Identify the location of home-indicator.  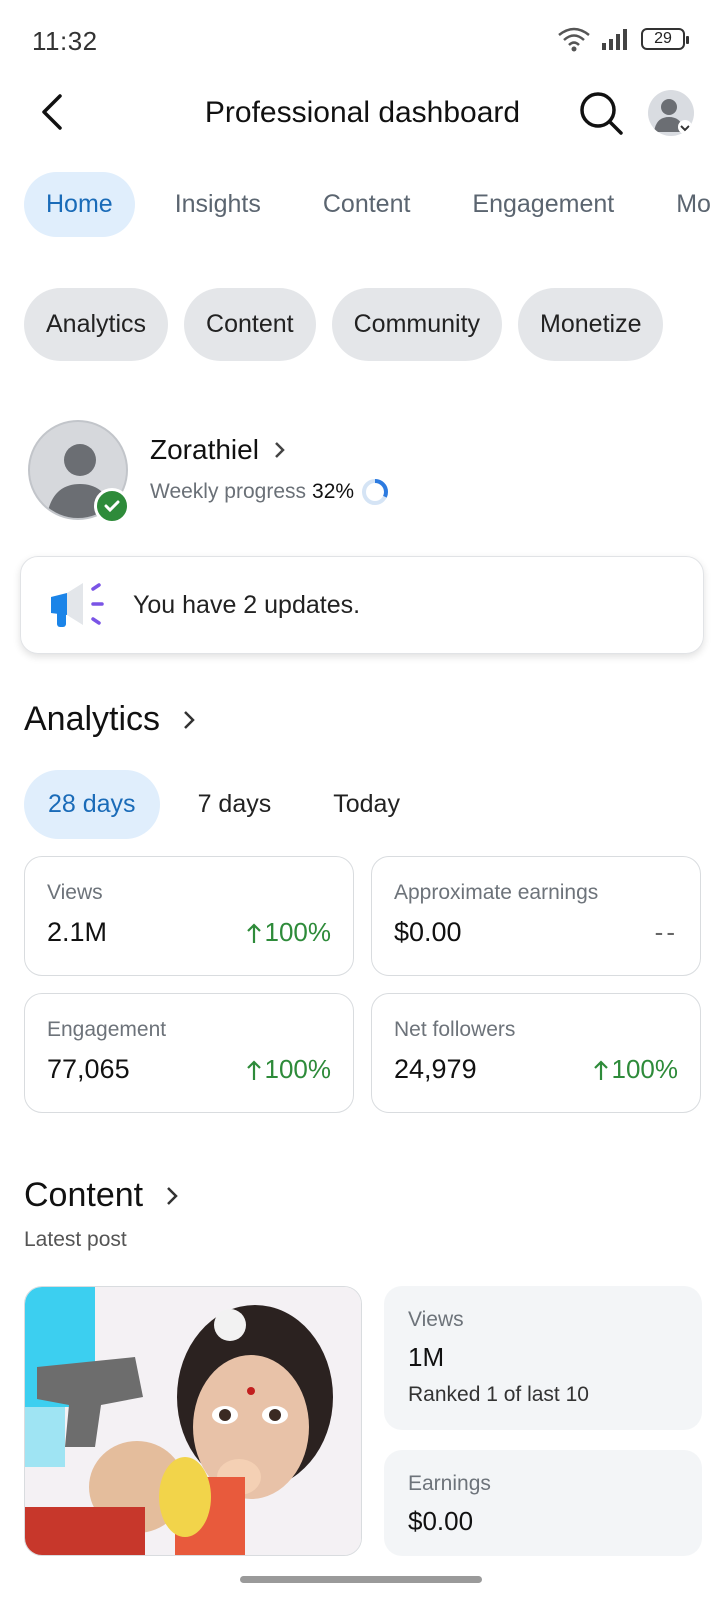
(361, 1579).